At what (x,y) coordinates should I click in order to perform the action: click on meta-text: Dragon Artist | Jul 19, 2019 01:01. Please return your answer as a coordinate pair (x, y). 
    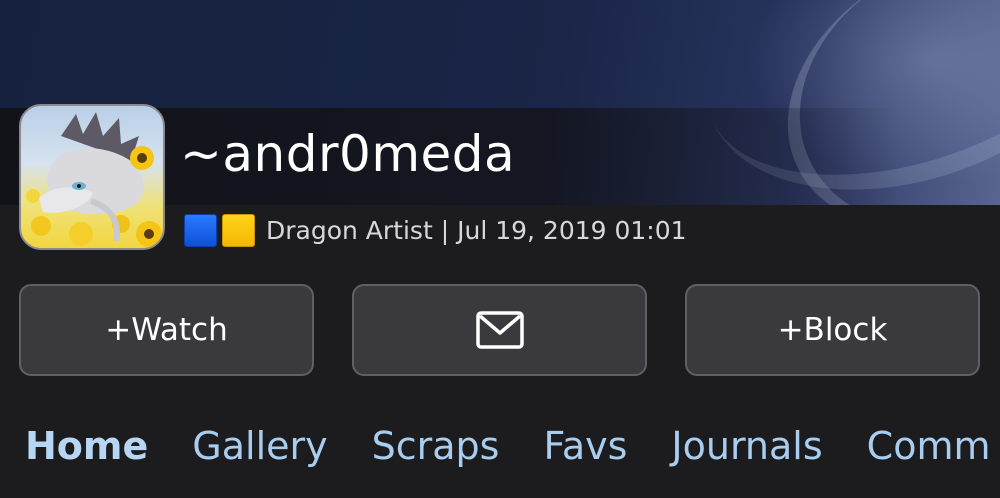
    Looking at the image, I should click on (476, 230).